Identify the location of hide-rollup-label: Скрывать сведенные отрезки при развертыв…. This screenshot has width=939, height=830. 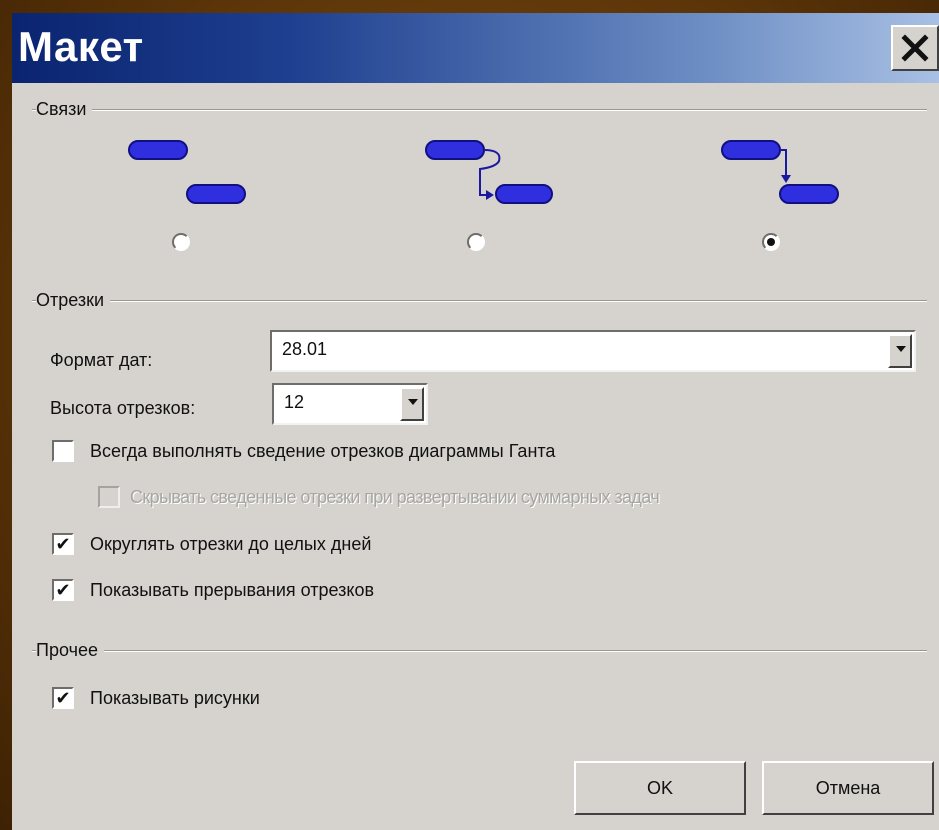
(395, 497).